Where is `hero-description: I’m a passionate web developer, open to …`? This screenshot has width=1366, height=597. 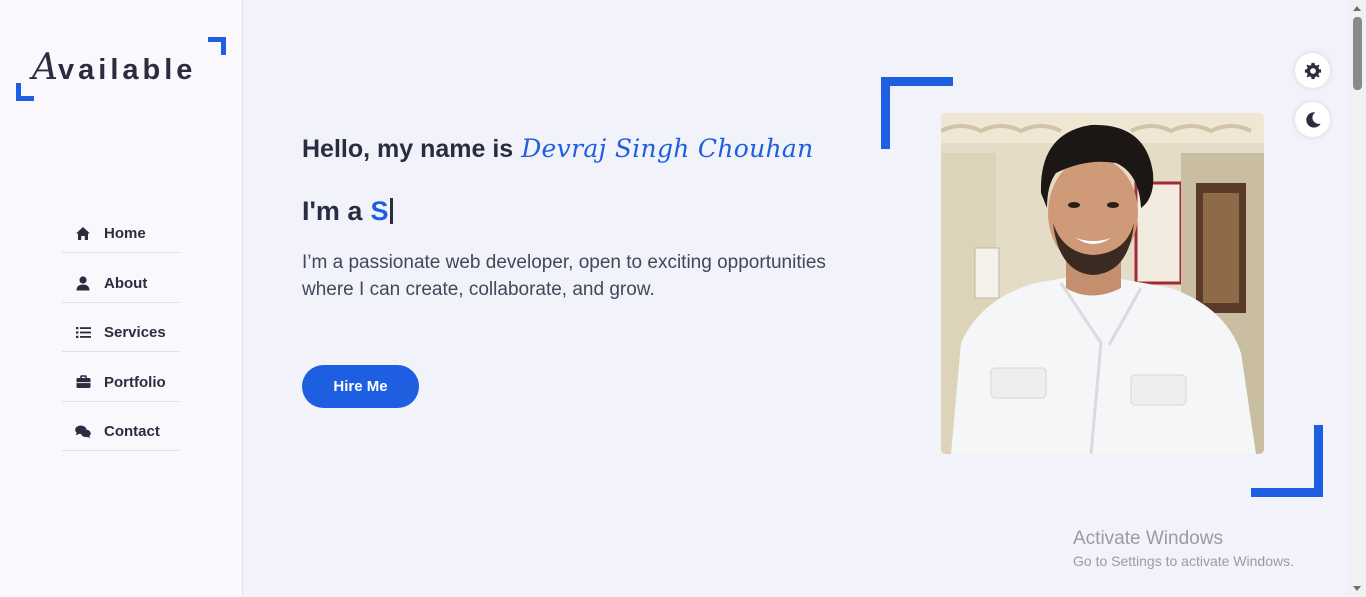
hero-description: I’m a passionate web developer, open to … is located at coordinates (564, 276).